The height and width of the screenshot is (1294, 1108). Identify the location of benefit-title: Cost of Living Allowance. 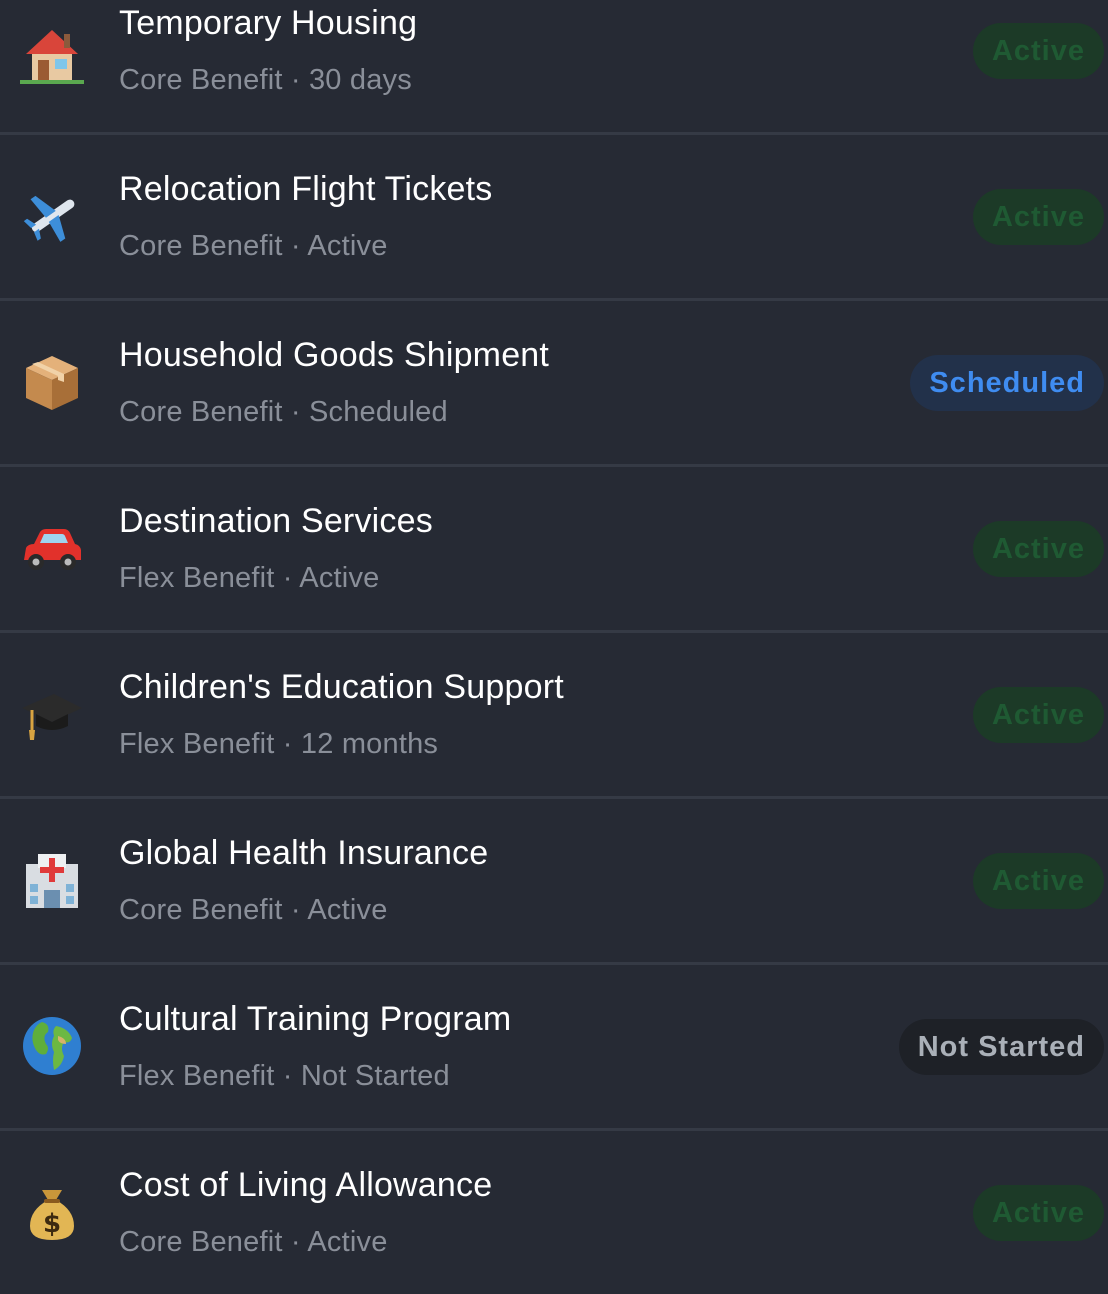
(306, 1185).